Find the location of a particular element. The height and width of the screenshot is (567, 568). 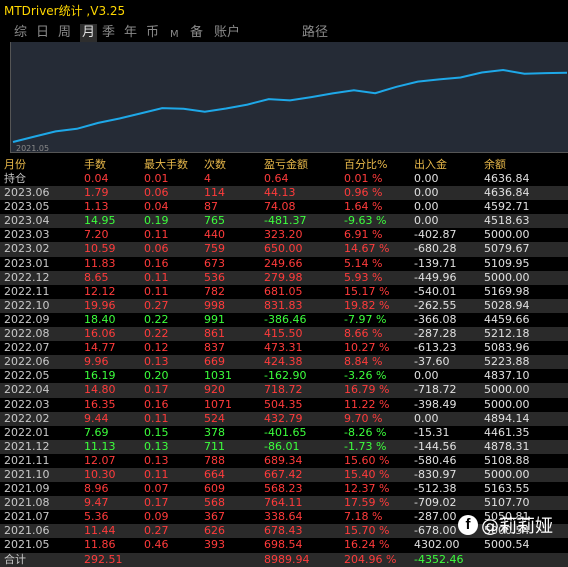

tab-1: 日 is located at coordinates (42, 33).